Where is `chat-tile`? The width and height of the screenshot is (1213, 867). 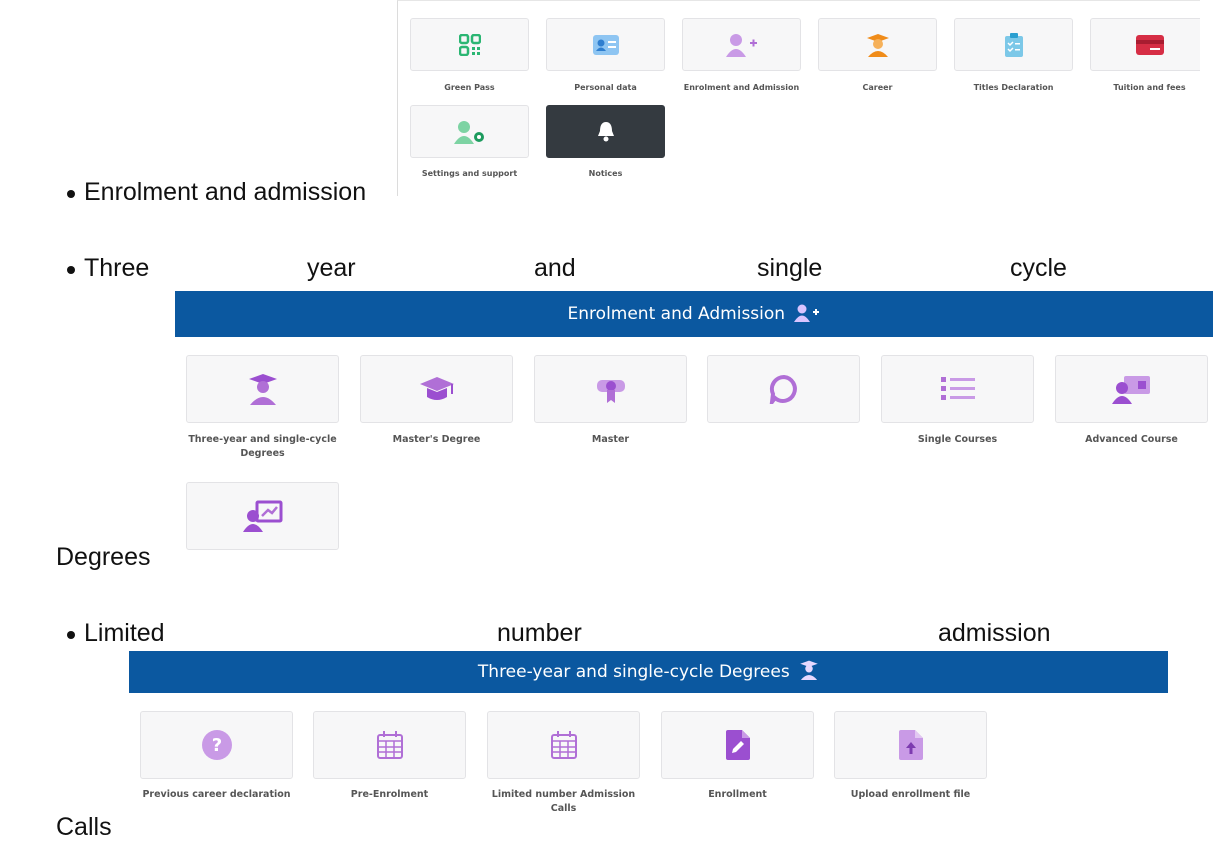 chat-tile is located at coordinates (783, 389).